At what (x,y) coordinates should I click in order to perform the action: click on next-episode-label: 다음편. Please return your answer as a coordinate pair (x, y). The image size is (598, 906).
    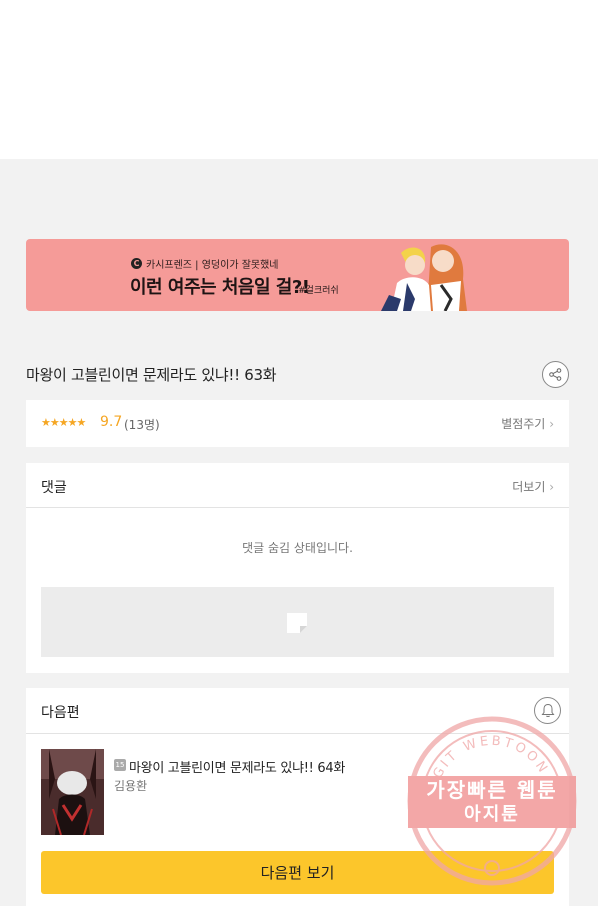
    Looking at the image, I should click on (60, 713).